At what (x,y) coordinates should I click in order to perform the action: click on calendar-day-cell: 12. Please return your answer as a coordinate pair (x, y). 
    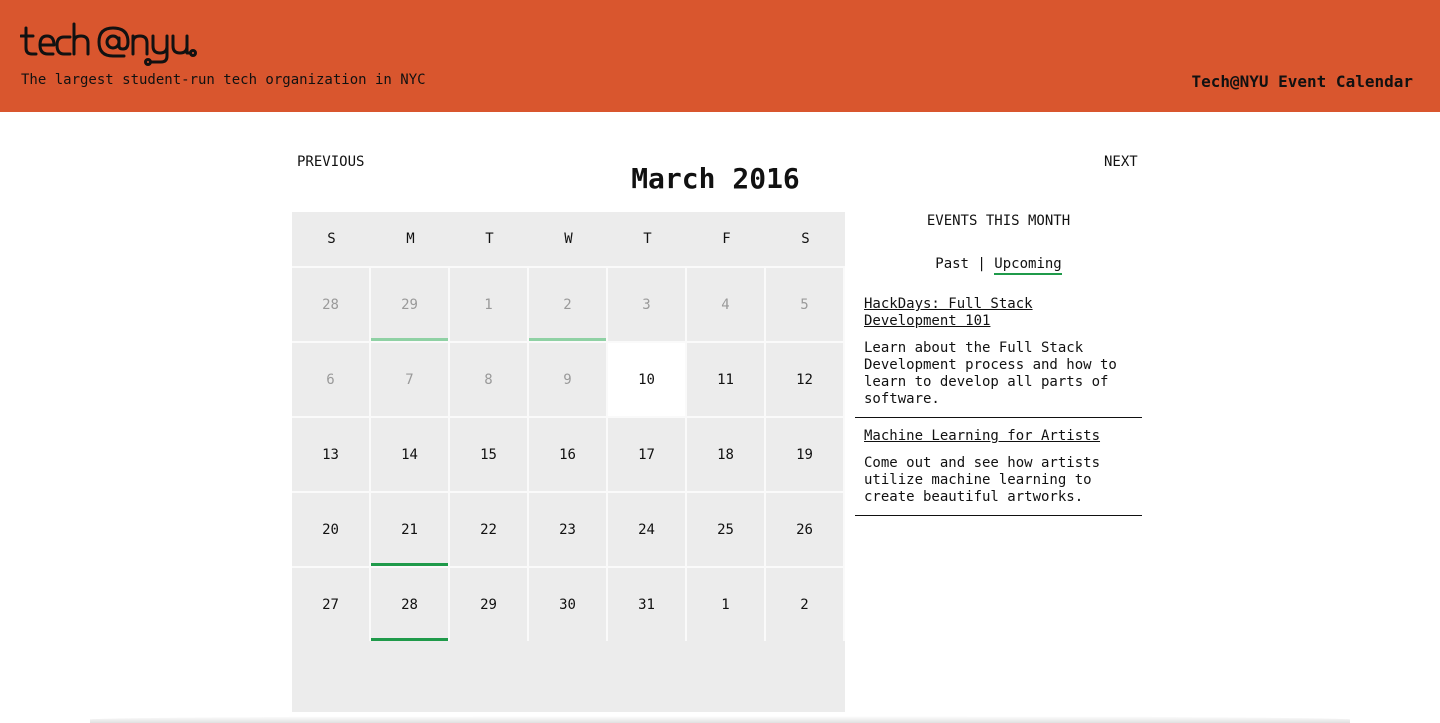
    Looking at the image, I should click on (805, 378).